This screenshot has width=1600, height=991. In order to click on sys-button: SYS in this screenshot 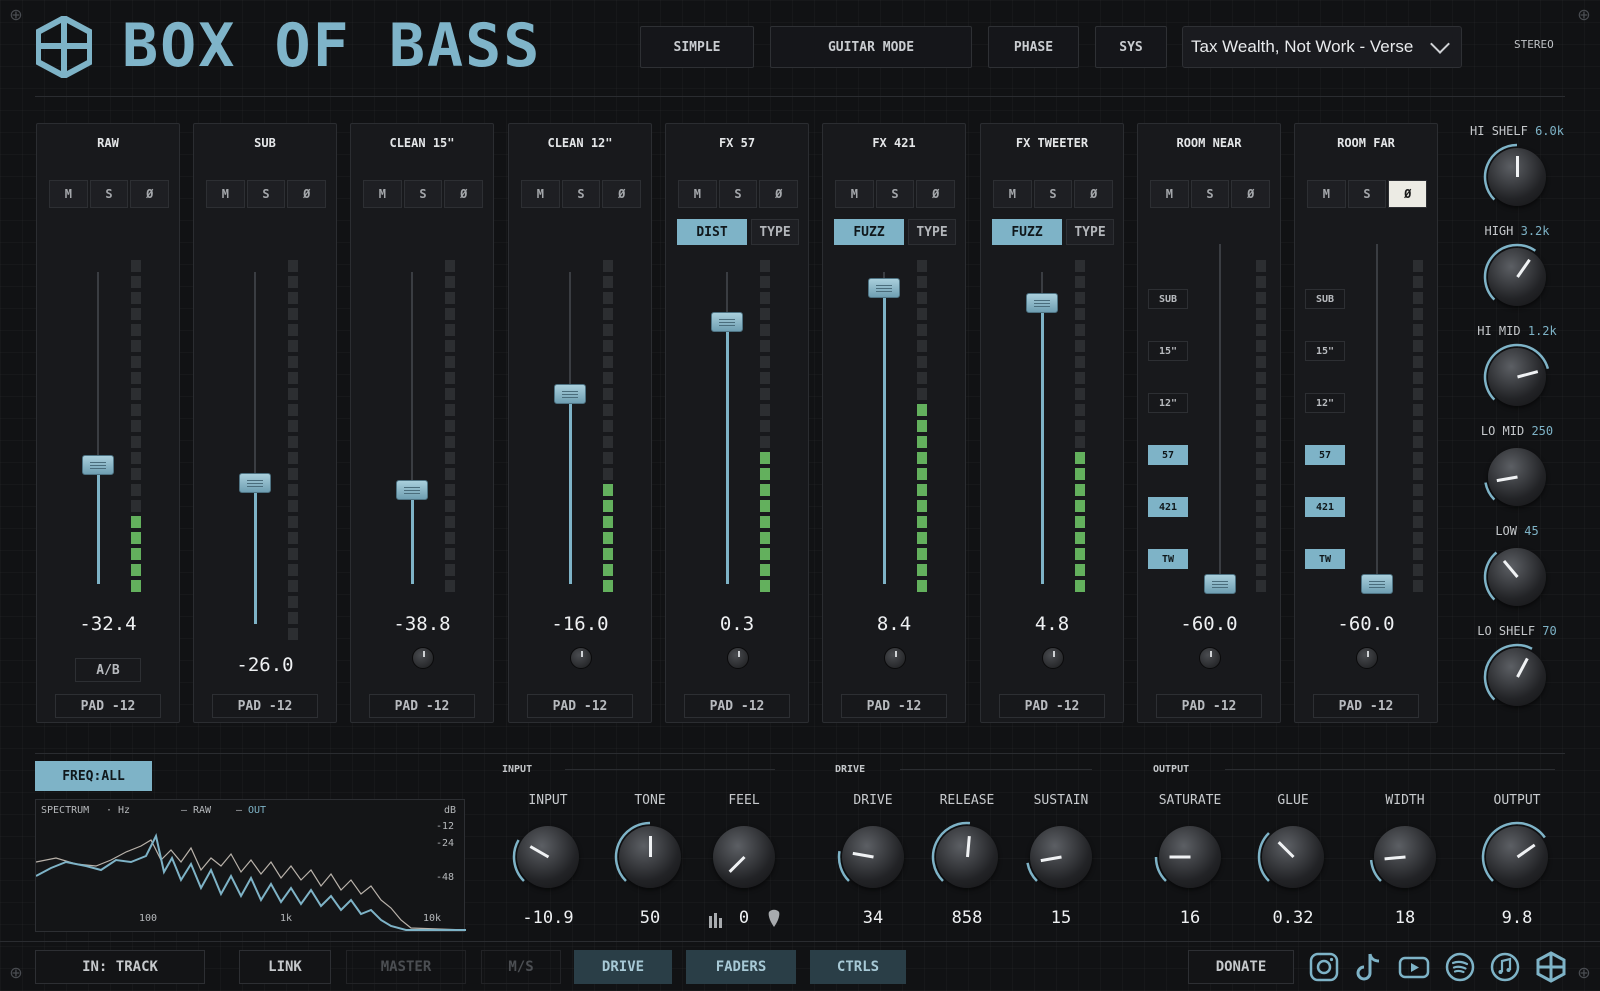, I will do `click(1131, 47)`.